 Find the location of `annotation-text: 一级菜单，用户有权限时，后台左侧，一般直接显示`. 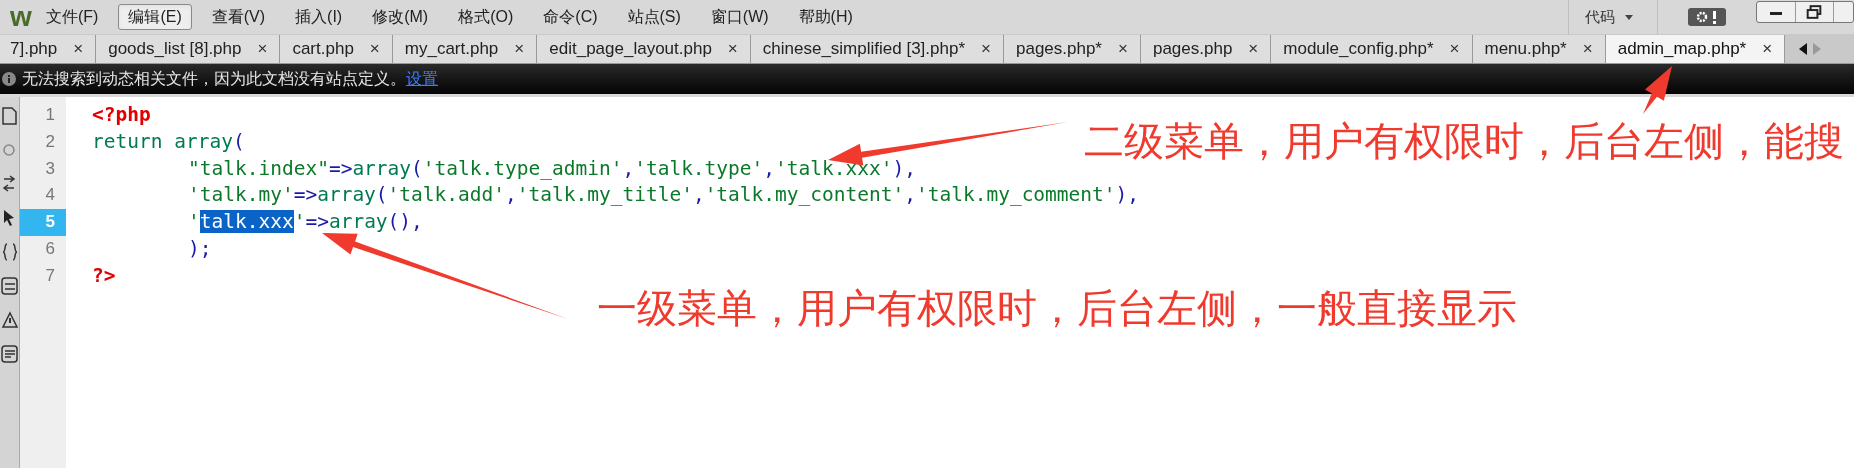

annotation-text: 一级菜单，用户有权限时，后台左侧，一般直接显示 is located at coordinates (1057, 308).